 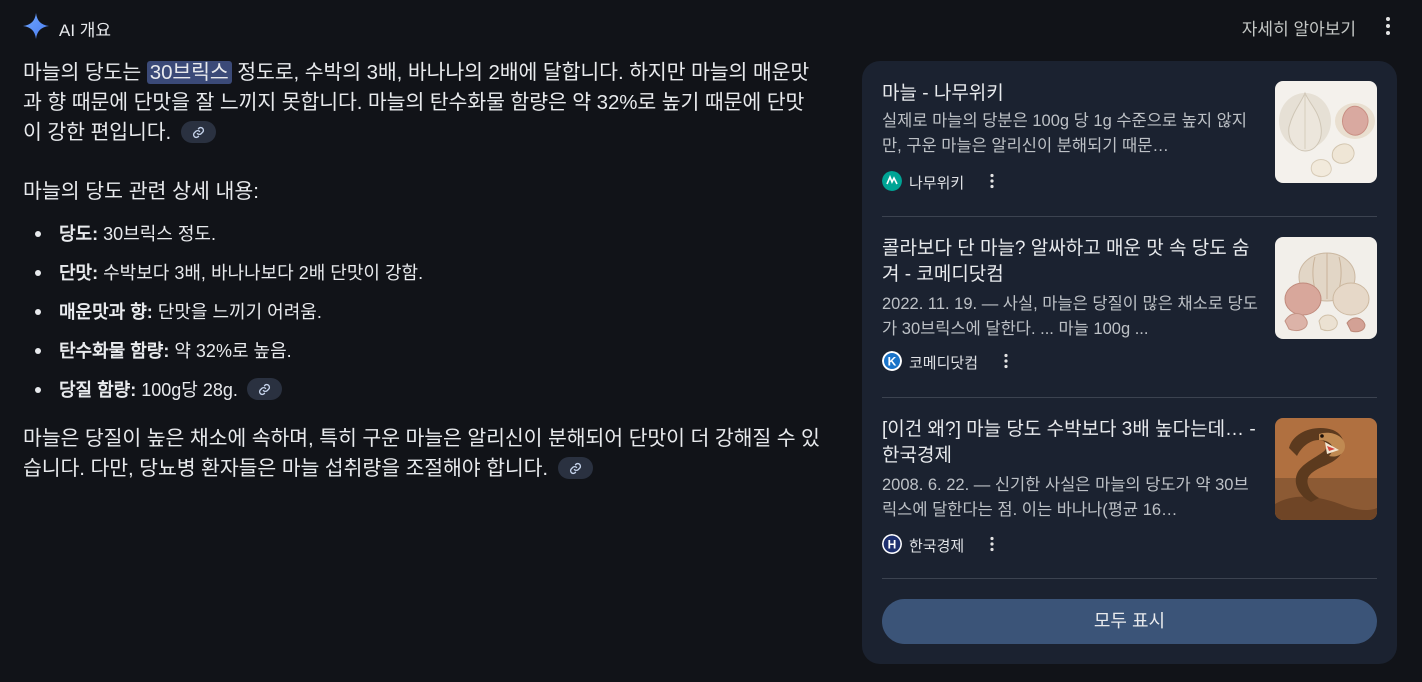 What do you see at coordinates (79, 273) in the screenshot?
I see `detail-label: 단맛:` at bounding box center [79, 273].